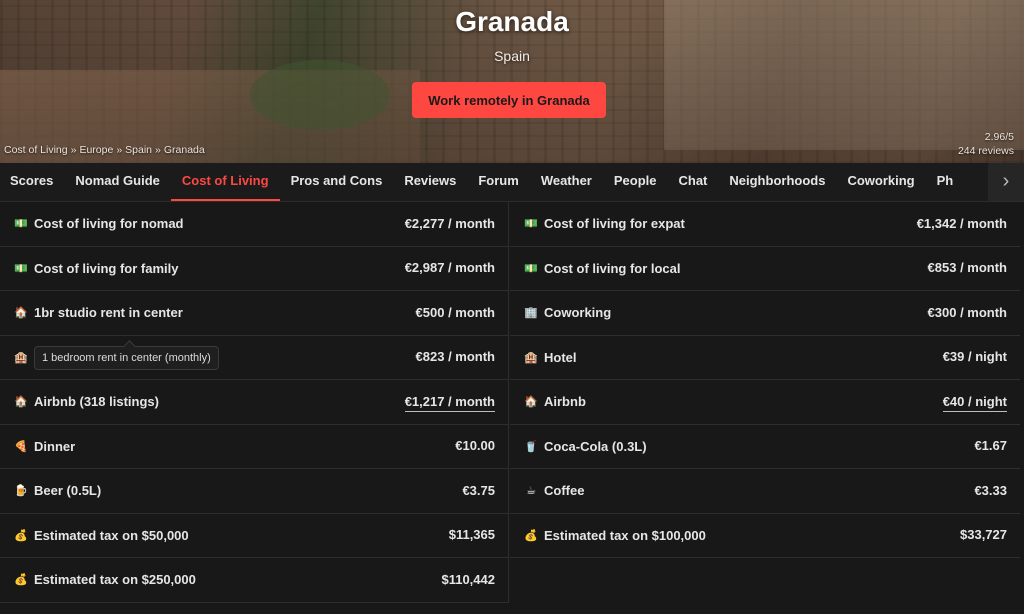 The height and width of the screenshot is (614, 1024). Describe the element at coordinates (635, 181) in the screenshot. I see `tab-people: People` at that location.